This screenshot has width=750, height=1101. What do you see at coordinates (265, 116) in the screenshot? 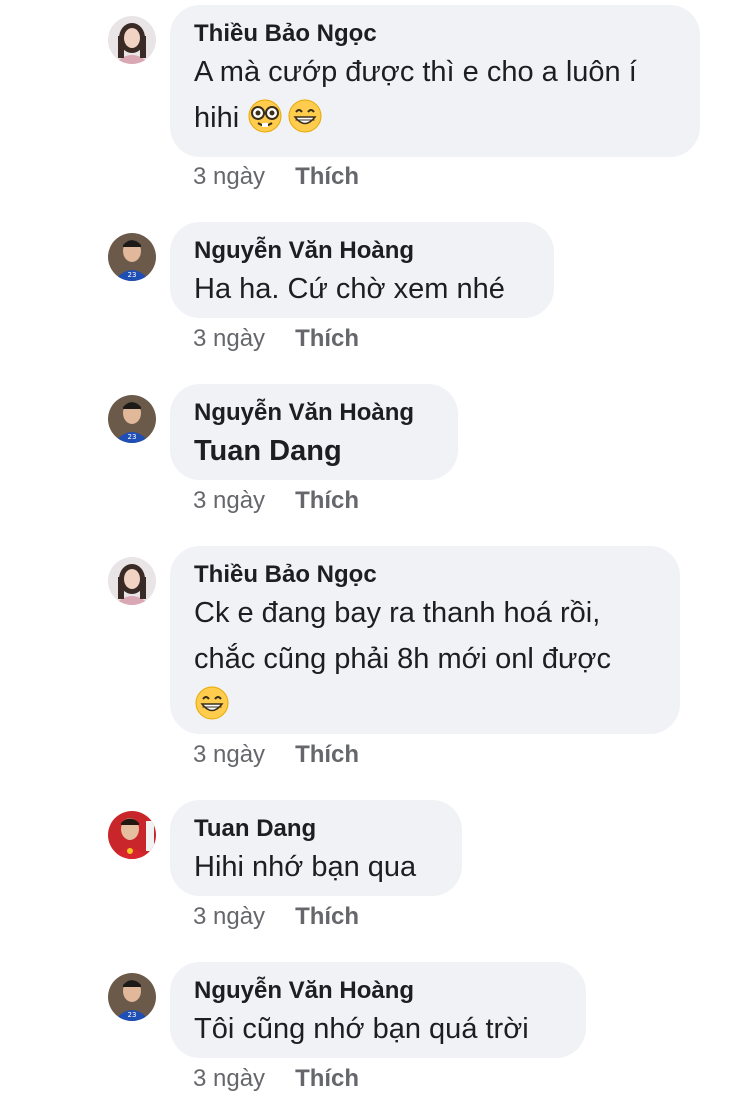
I see `nerd-face-emoji-icon` at bounding box center [265, 116].